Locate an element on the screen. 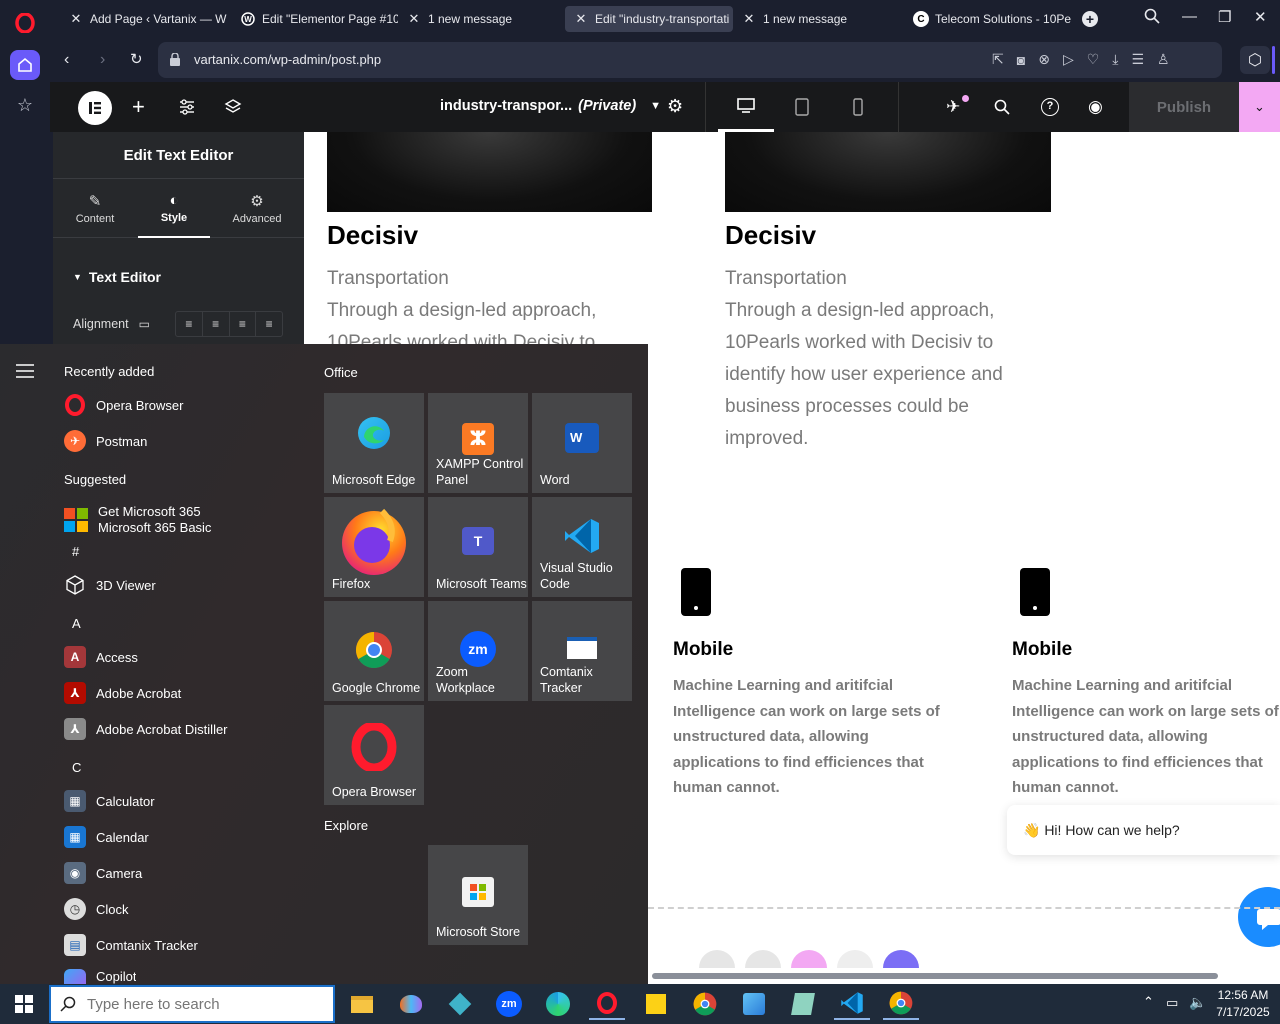  network-icon: ▭ is located at coordinates (1172, 1003).